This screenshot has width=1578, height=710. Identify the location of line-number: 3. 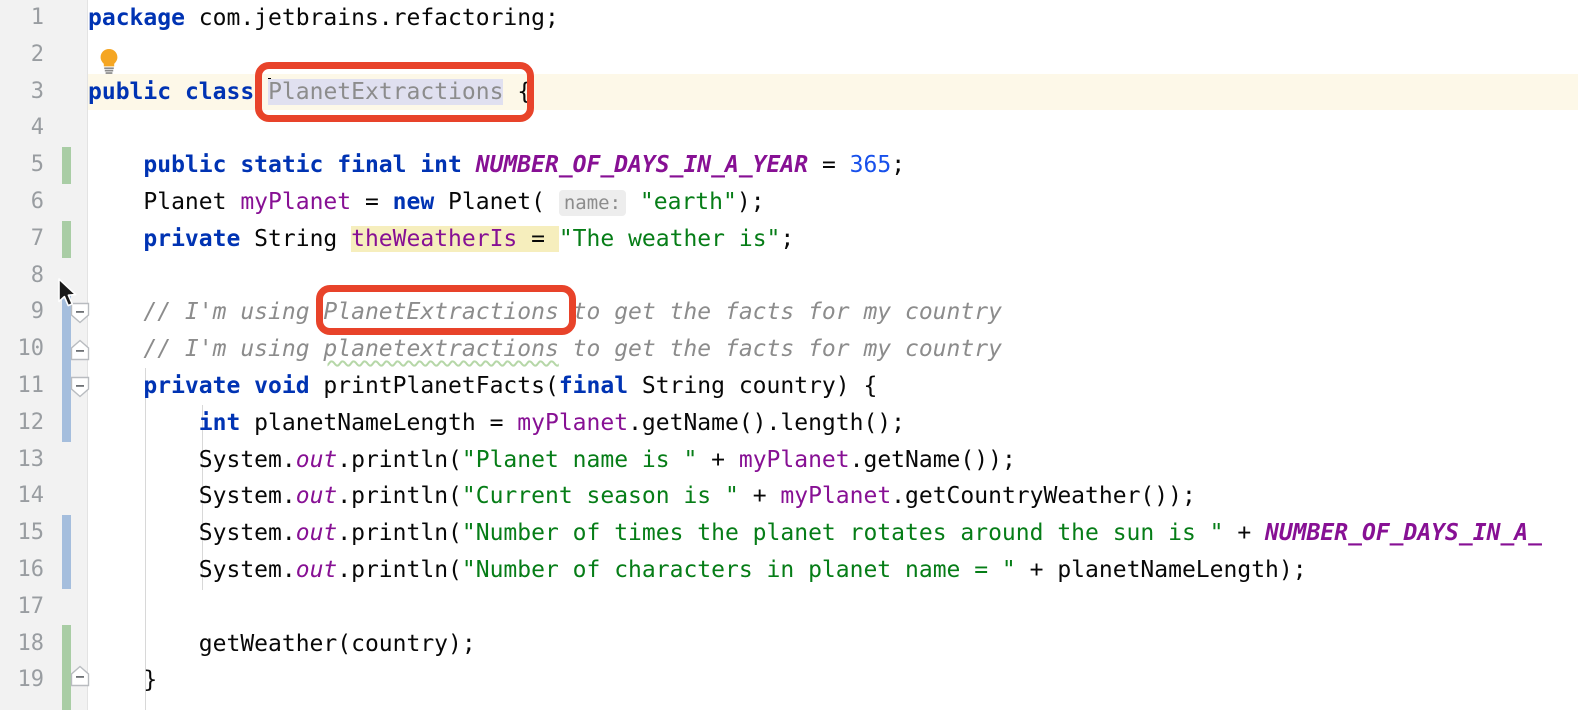
(37, 91).